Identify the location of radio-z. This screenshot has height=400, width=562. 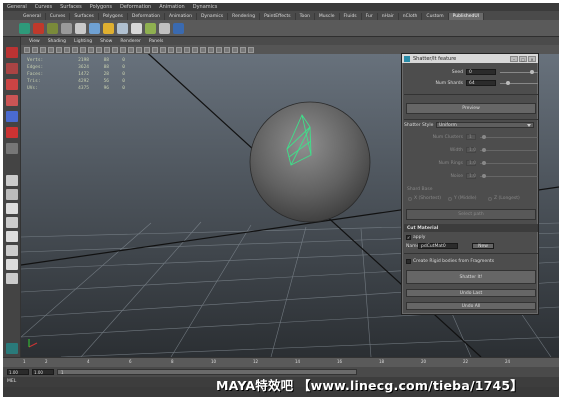
(490, 198).